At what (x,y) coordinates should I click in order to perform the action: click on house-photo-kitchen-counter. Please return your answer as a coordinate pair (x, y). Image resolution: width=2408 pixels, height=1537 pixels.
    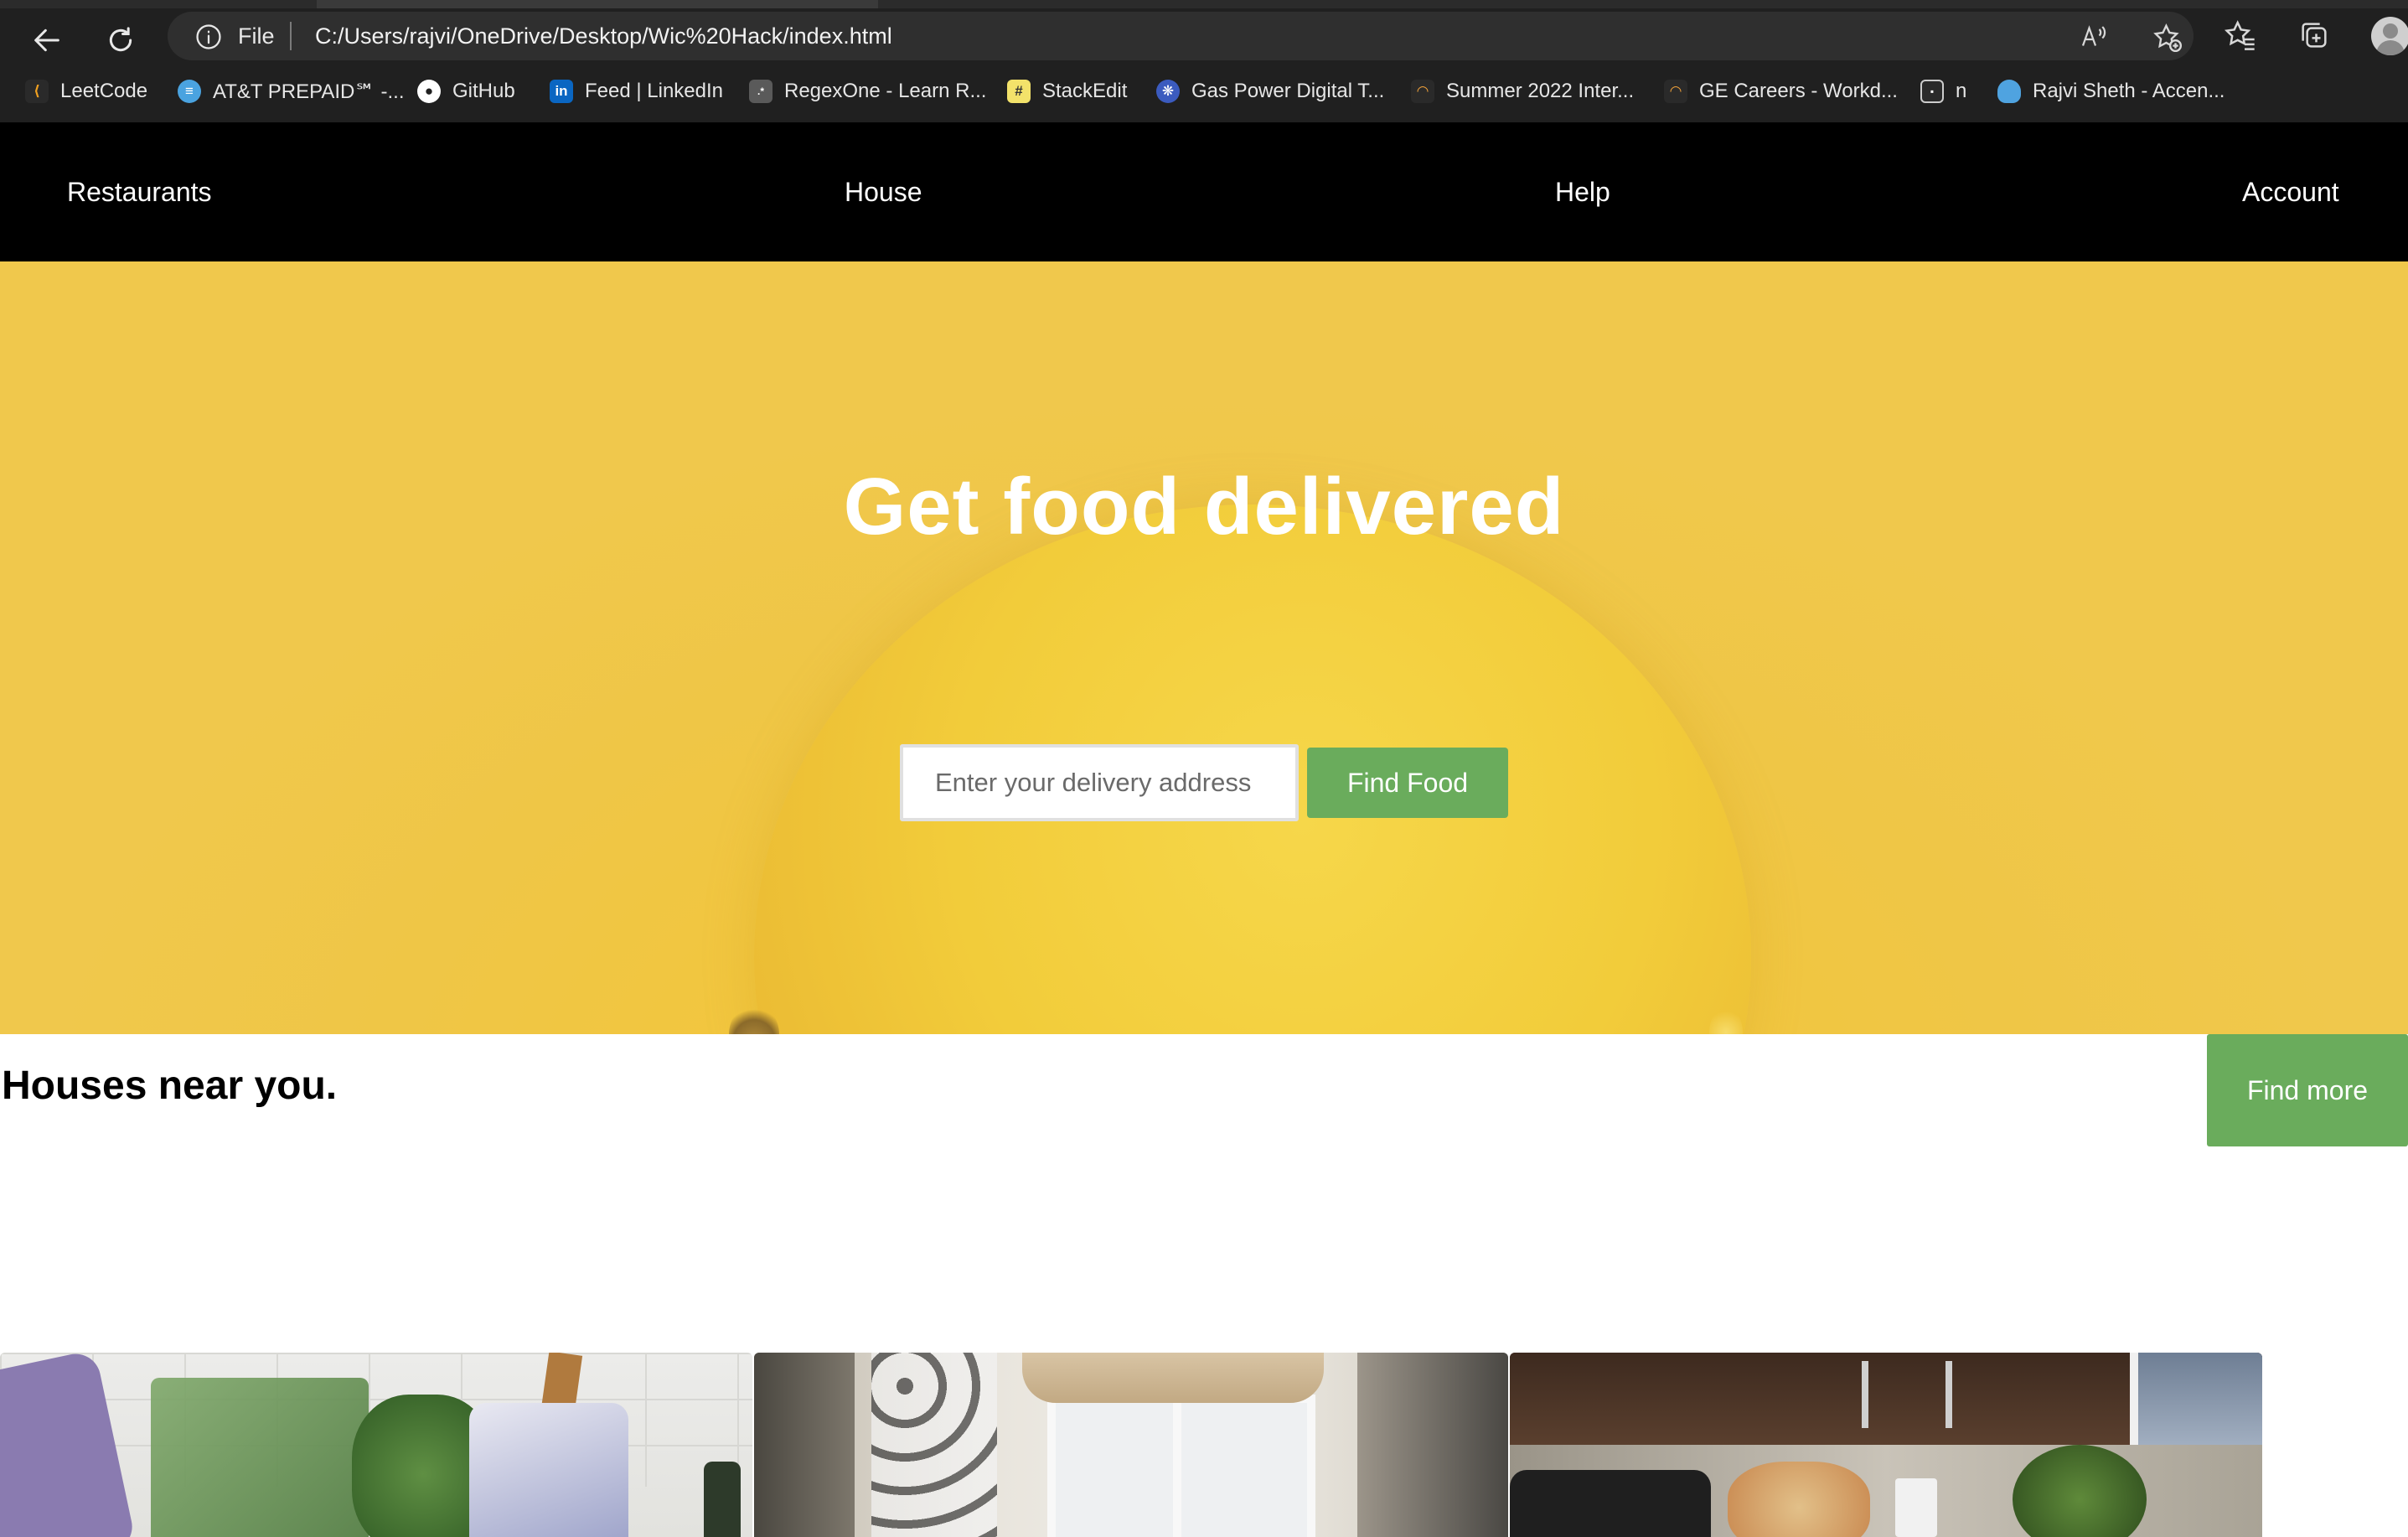
    Looking at the image, I should click on (1886, 1445).